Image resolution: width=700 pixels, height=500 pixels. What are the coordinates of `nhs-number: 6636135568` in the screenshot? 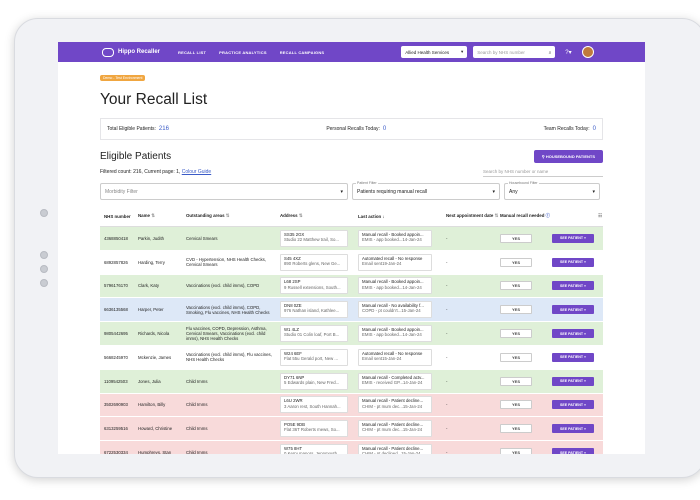 It's located at (116, 310).